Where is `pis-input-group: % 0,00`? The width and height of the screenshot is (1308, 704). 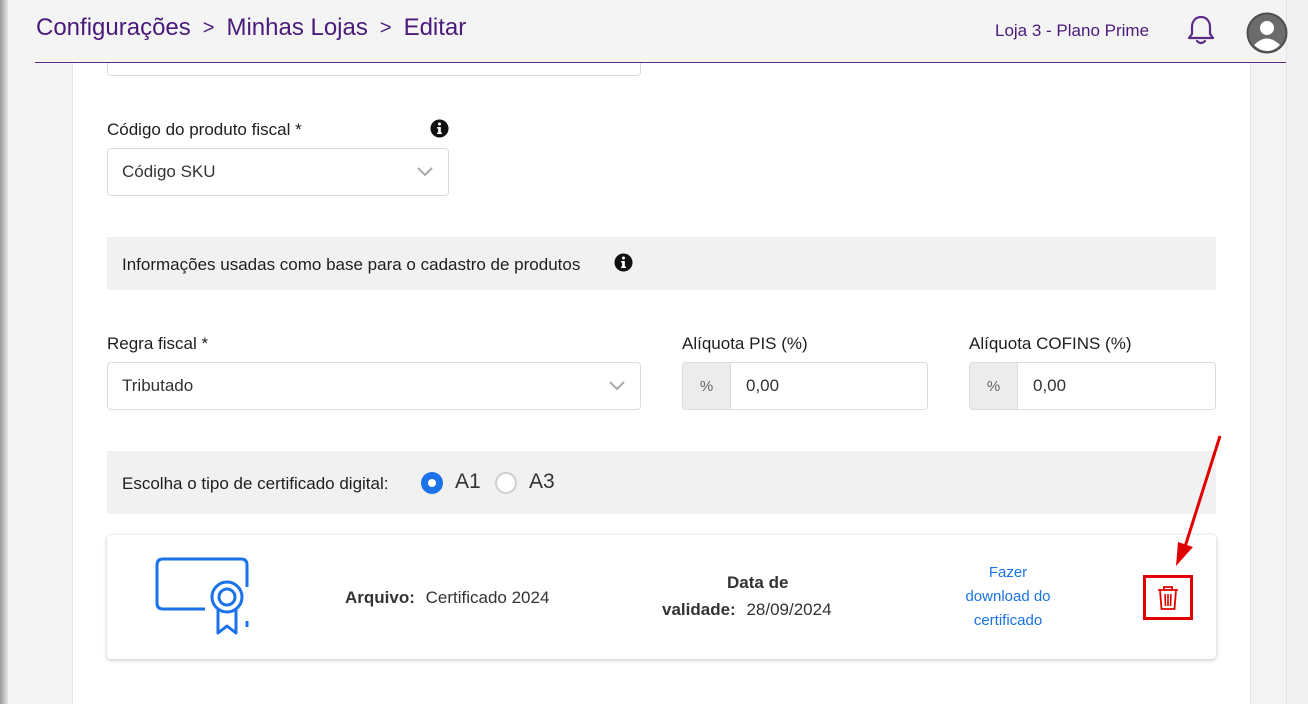
pis-input-group: % 0,00 is located at coordinates (805, 386).